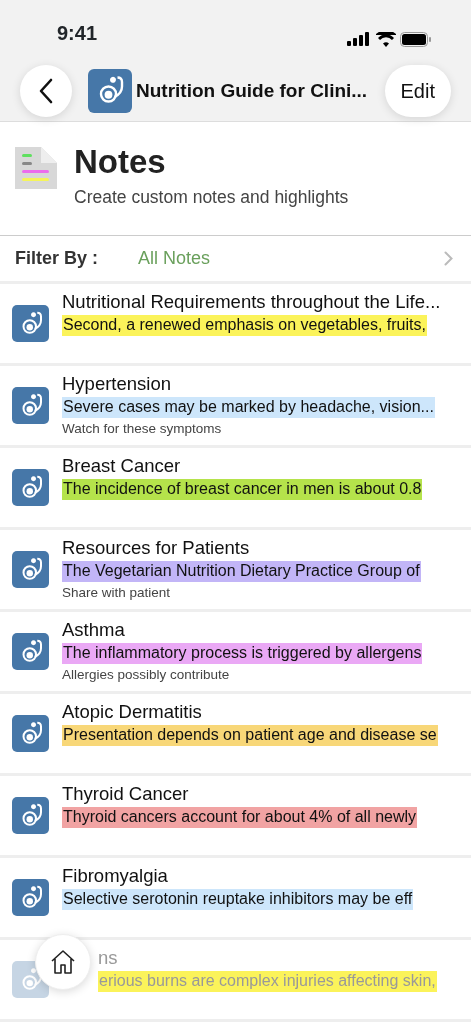  I want to click on highlighted-text: The inflammatory process is triggered by allergens, so click(242, 653).